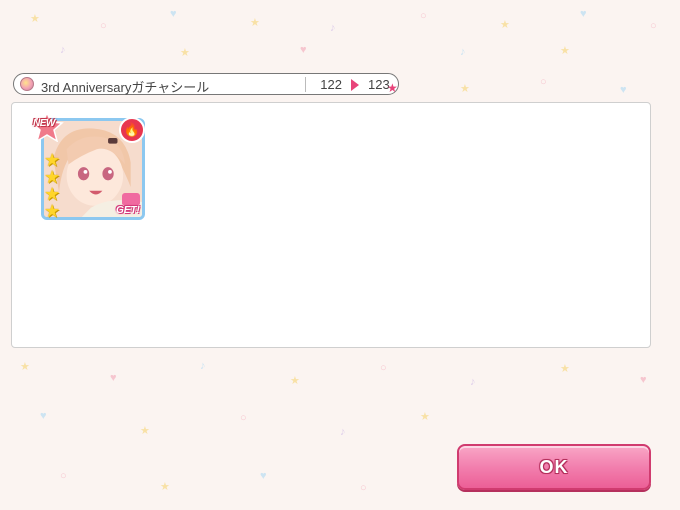  Describe the element at coordinates (44, 123) in the screenshot. I see `new-badge: NEW` at that location.